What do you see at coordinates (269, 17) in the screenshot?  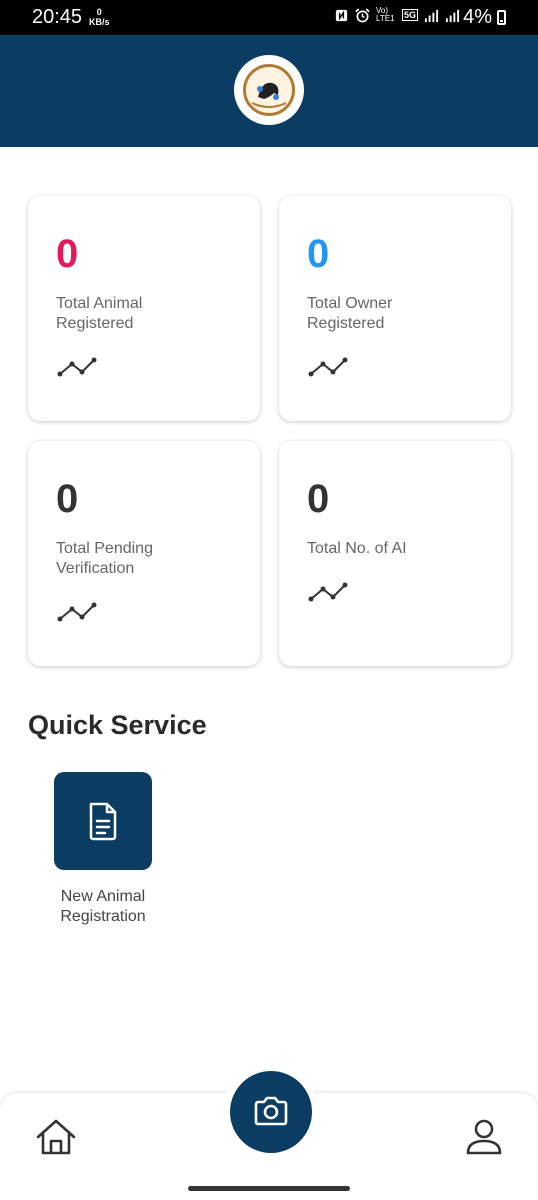 I see `status-bar: 20:45 0 KB/s Vo) LTE1 5G 4%` at bounding box center [269, 17].